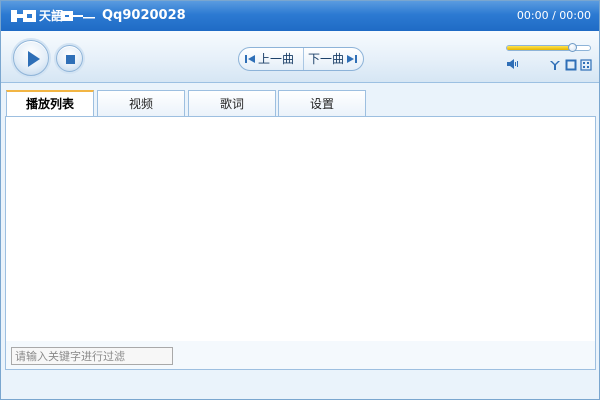  I want to click on controls-bar: 上一曲 下一曲, so click(300, 57).